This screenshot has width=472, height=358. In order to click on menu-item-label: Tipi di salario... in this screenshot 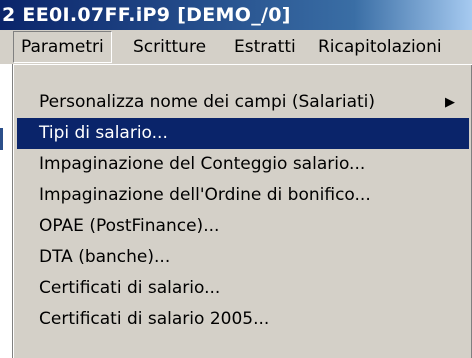, I will do `click(103, 133)`.